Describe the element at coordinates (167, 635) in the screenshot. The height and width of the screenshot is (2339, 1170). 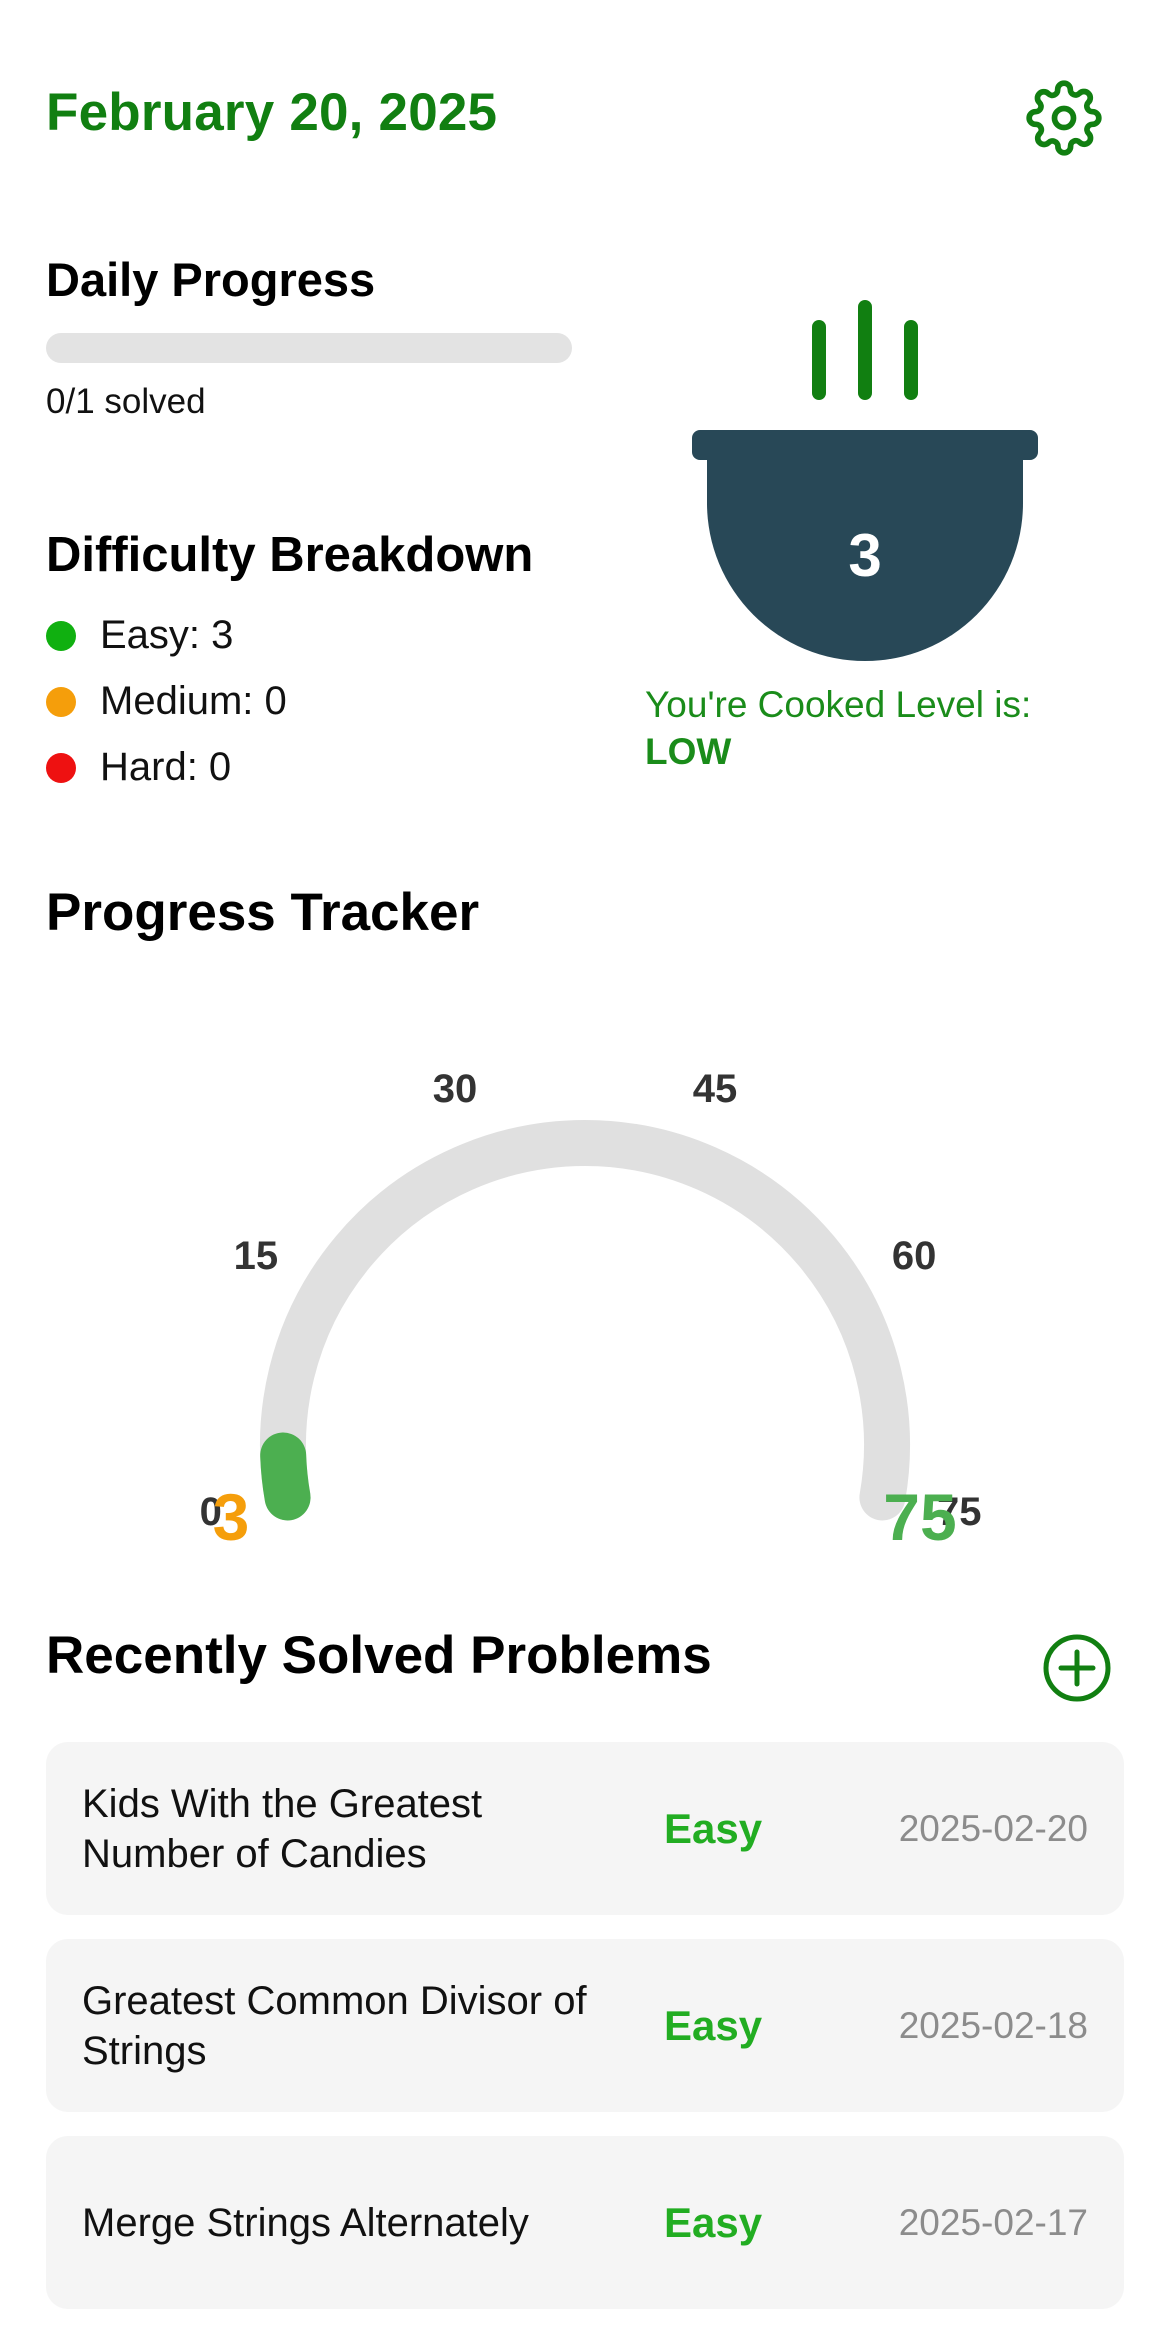
I see `difficulty-label: Easy: 3` at that location.